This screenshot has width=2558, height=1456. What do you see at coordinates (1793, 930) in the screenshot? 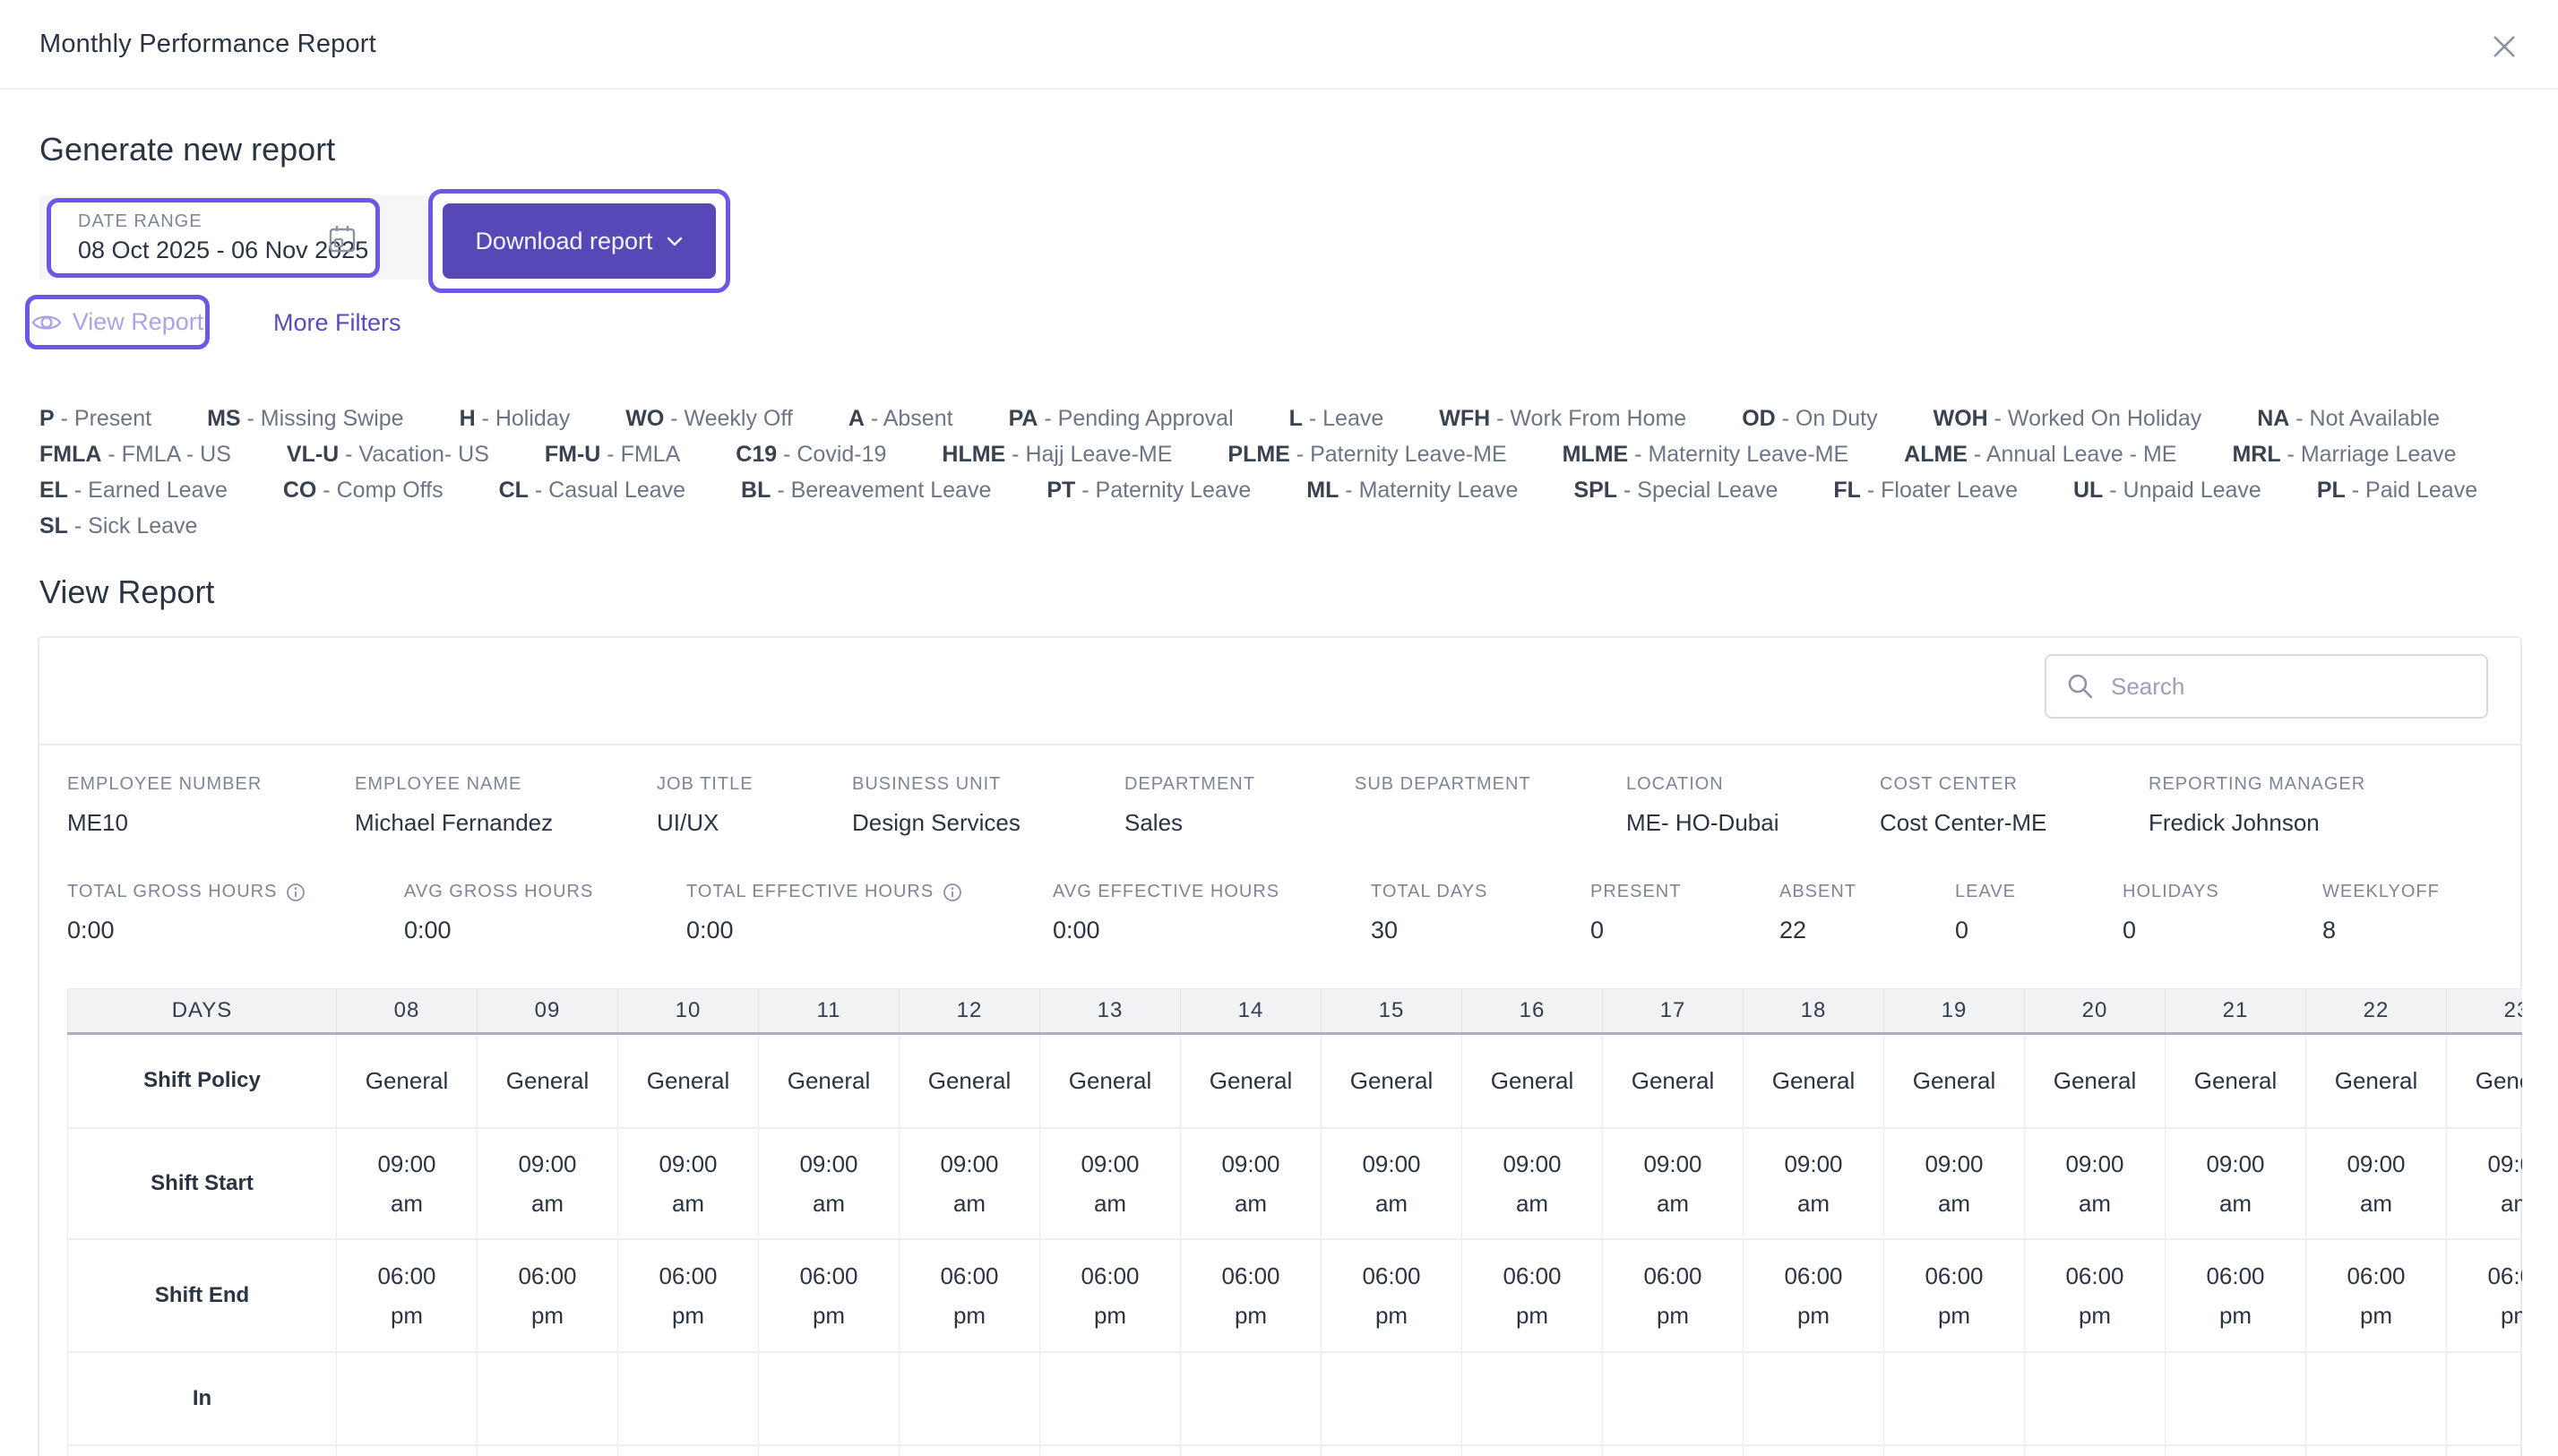
I see `field-value: 22` at bounding box center [1793, 930].